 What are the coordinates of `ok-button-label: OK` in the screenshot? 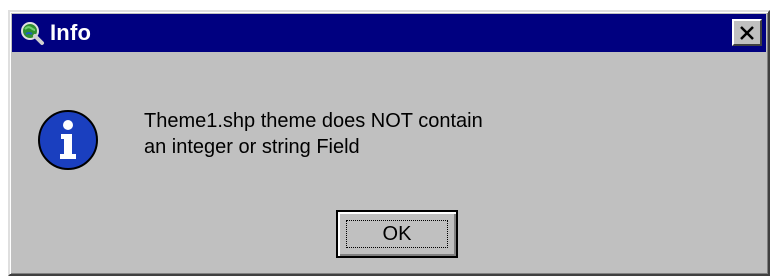 It's located at (397, 233).